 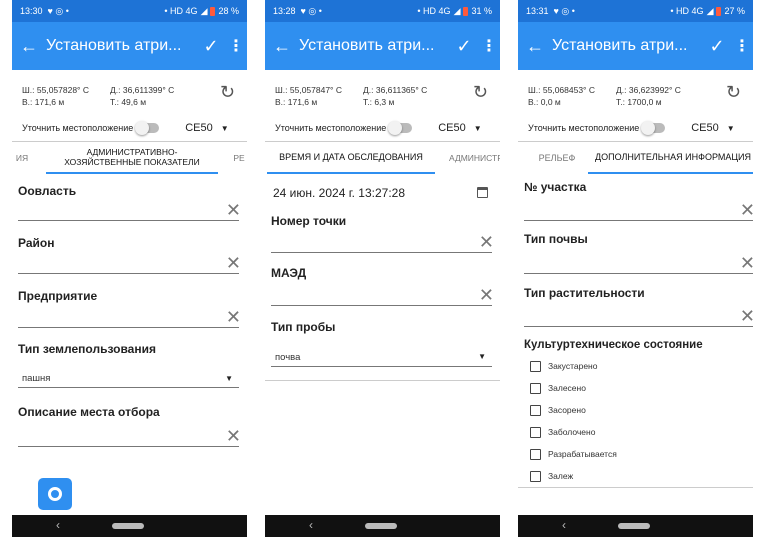 I want to click on plot-number-input, so click(x=638, y=220).